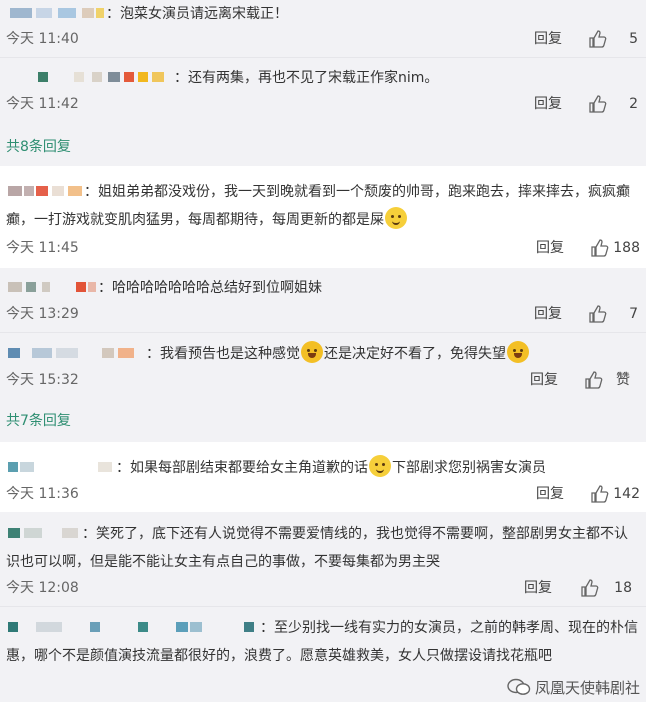 The height and width of the screenshot is (702, 646). What do you see at coordinates (323, 494) in the screenshot?
I see `comment-meta: 今天 11:36 回复 142` at bounding box center [323, 494].